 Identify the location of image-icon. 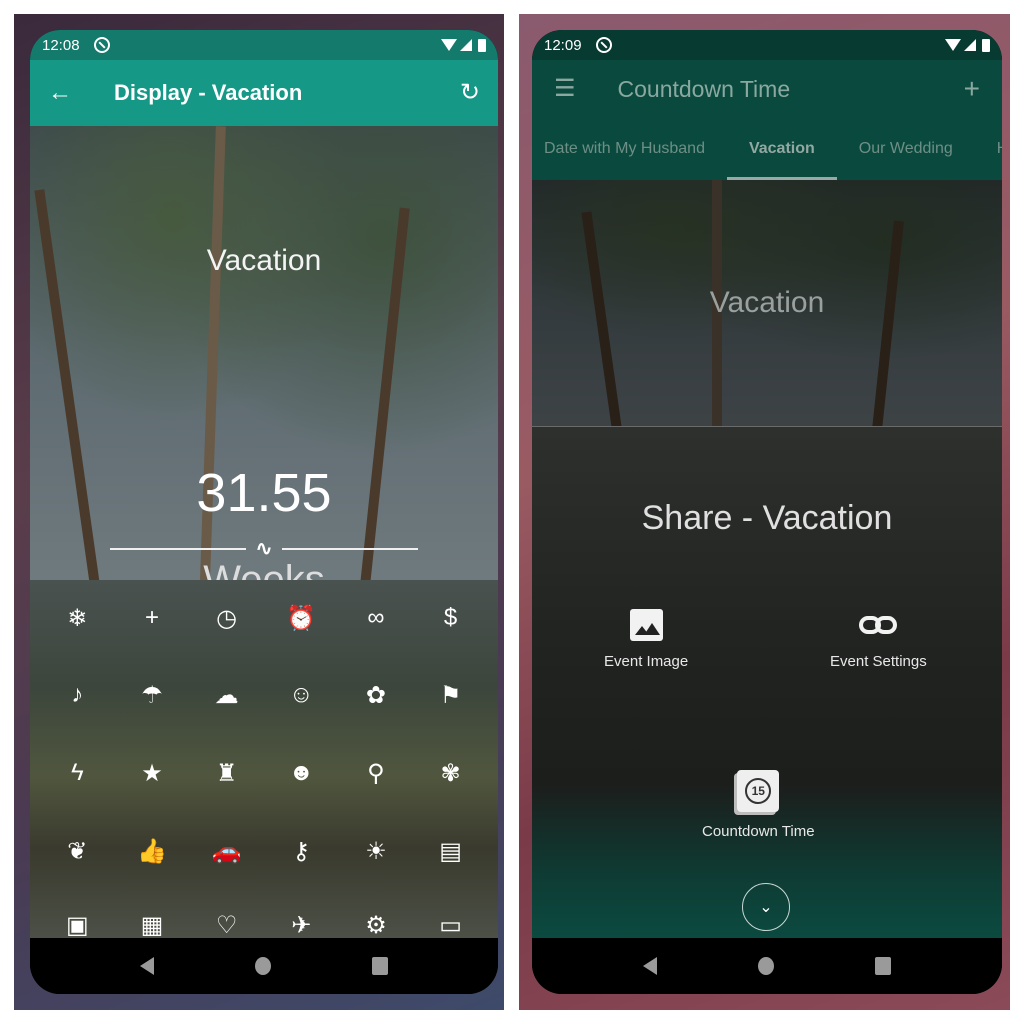
(646, 625).